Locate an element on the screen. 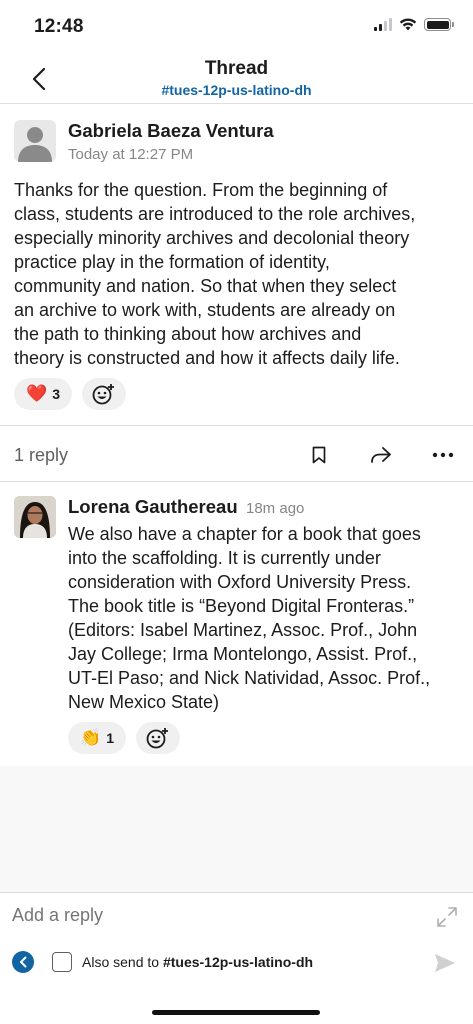 The image size is (473, 1024). home-indicator is located at coordinates (236, 1012).